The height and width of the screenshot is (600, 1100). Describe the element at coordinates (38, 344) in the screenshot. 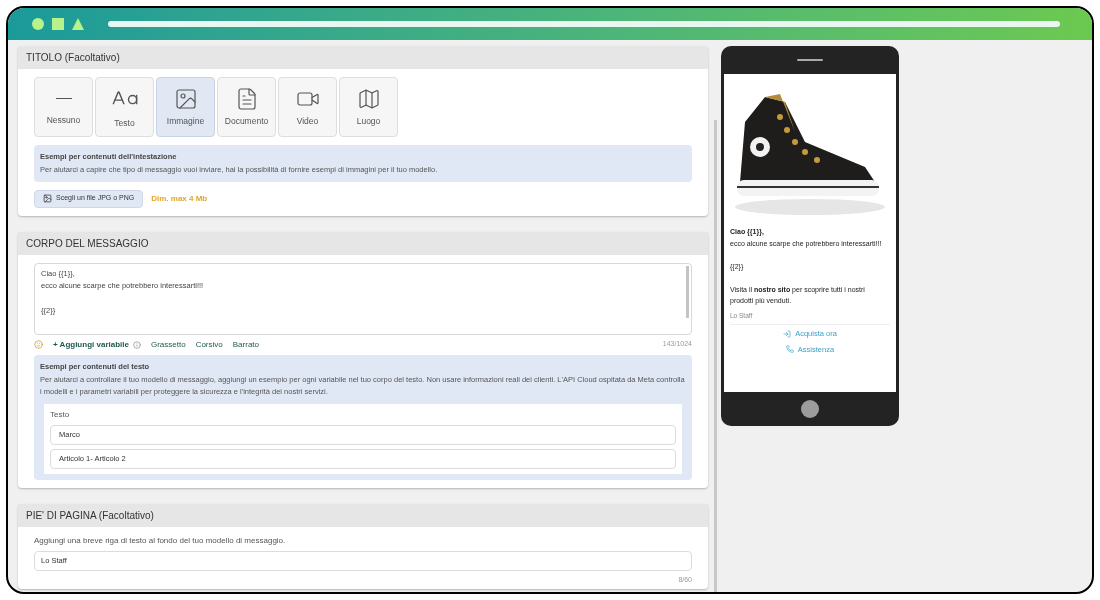

I see `emoji-icon` at that location.